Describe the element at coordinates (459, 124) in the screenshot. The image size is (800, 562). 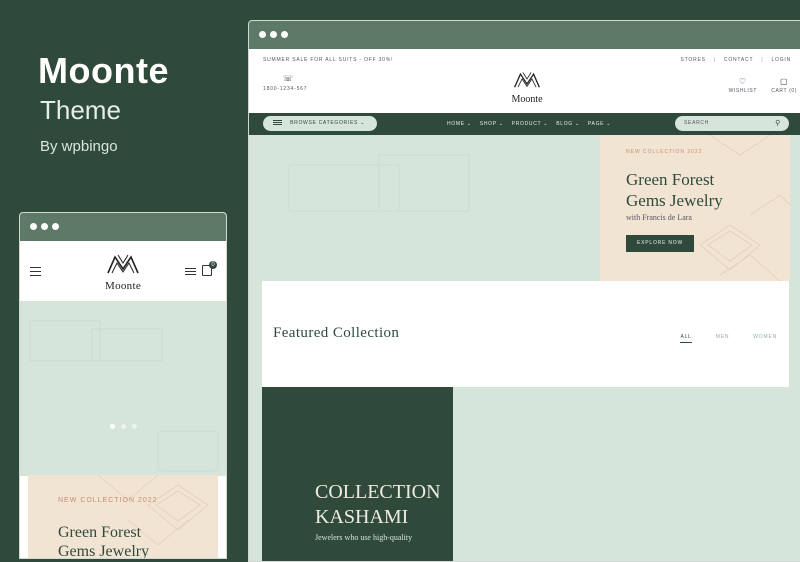
I see `nav-home: HOME ⌄` at that location.